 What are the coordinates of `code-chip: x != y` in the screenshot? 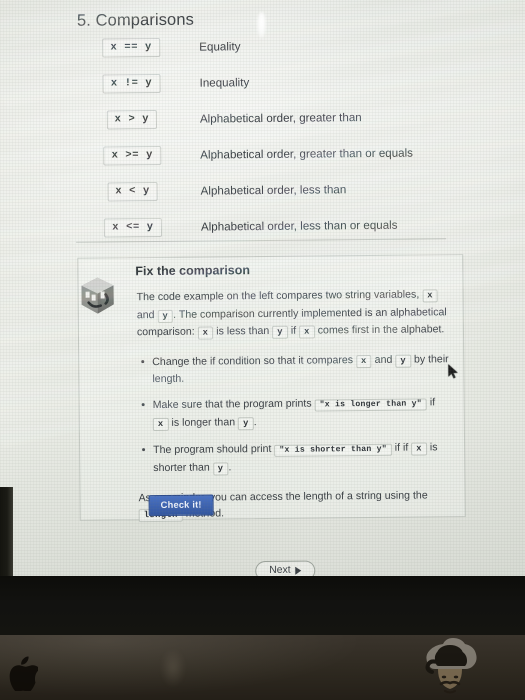 It's located at (131, 83).